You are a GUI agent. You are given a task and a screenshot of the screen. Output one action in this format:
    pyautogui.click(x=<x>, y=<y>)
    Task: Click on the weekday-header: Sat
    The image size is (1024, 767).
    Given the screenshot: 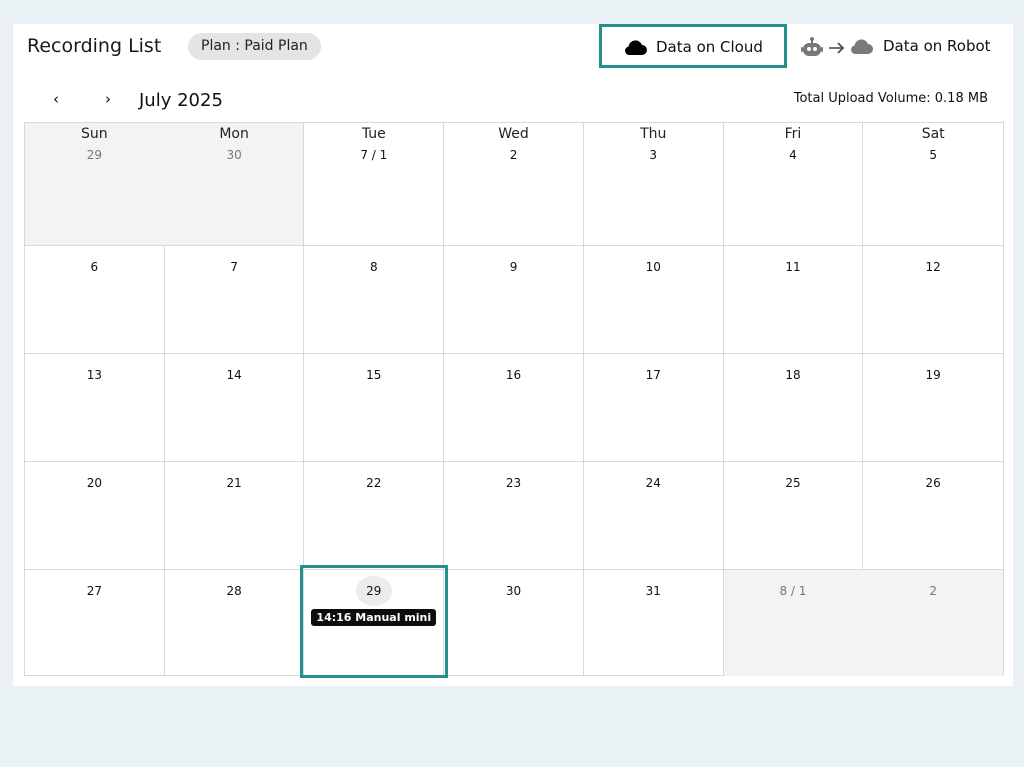 What is the action you would take?
    pyautogui.click(x=933, y=134)
    